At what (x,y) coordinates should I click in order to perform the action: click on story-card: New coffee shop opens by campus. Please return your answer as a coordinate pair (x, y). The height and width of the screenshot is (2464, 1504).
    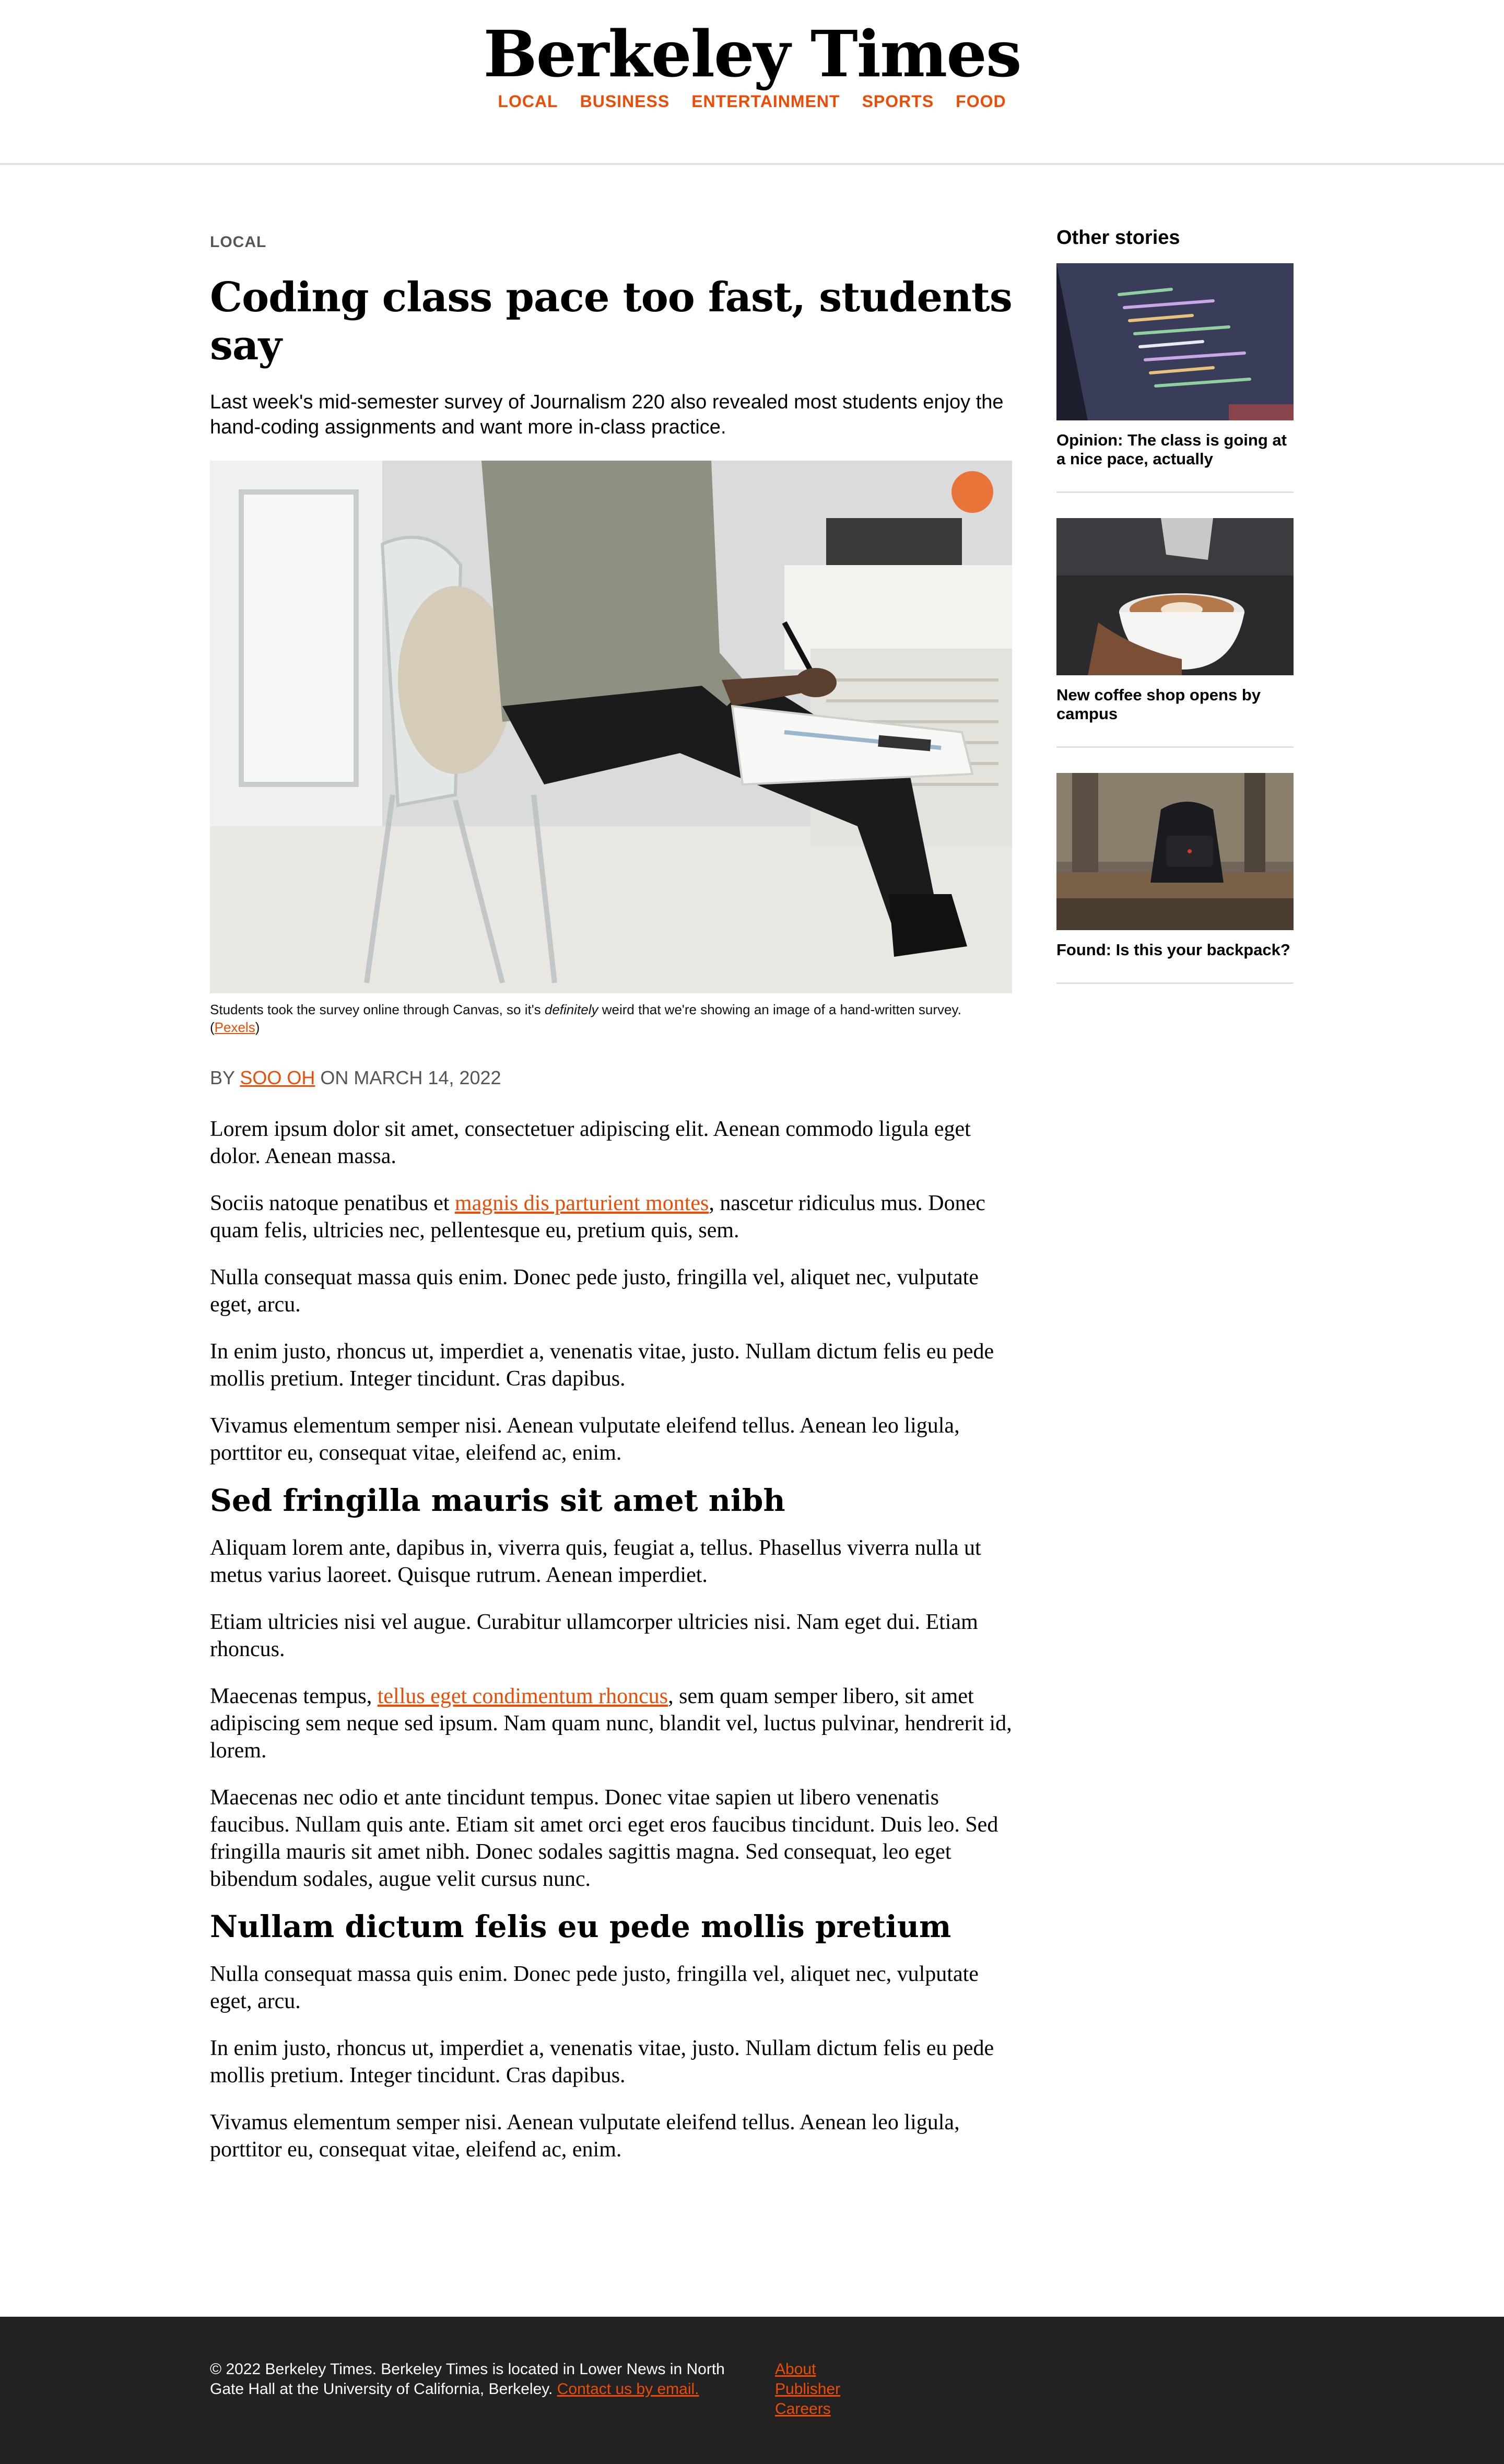
    Looking at the image, I should click on (1175, 633).